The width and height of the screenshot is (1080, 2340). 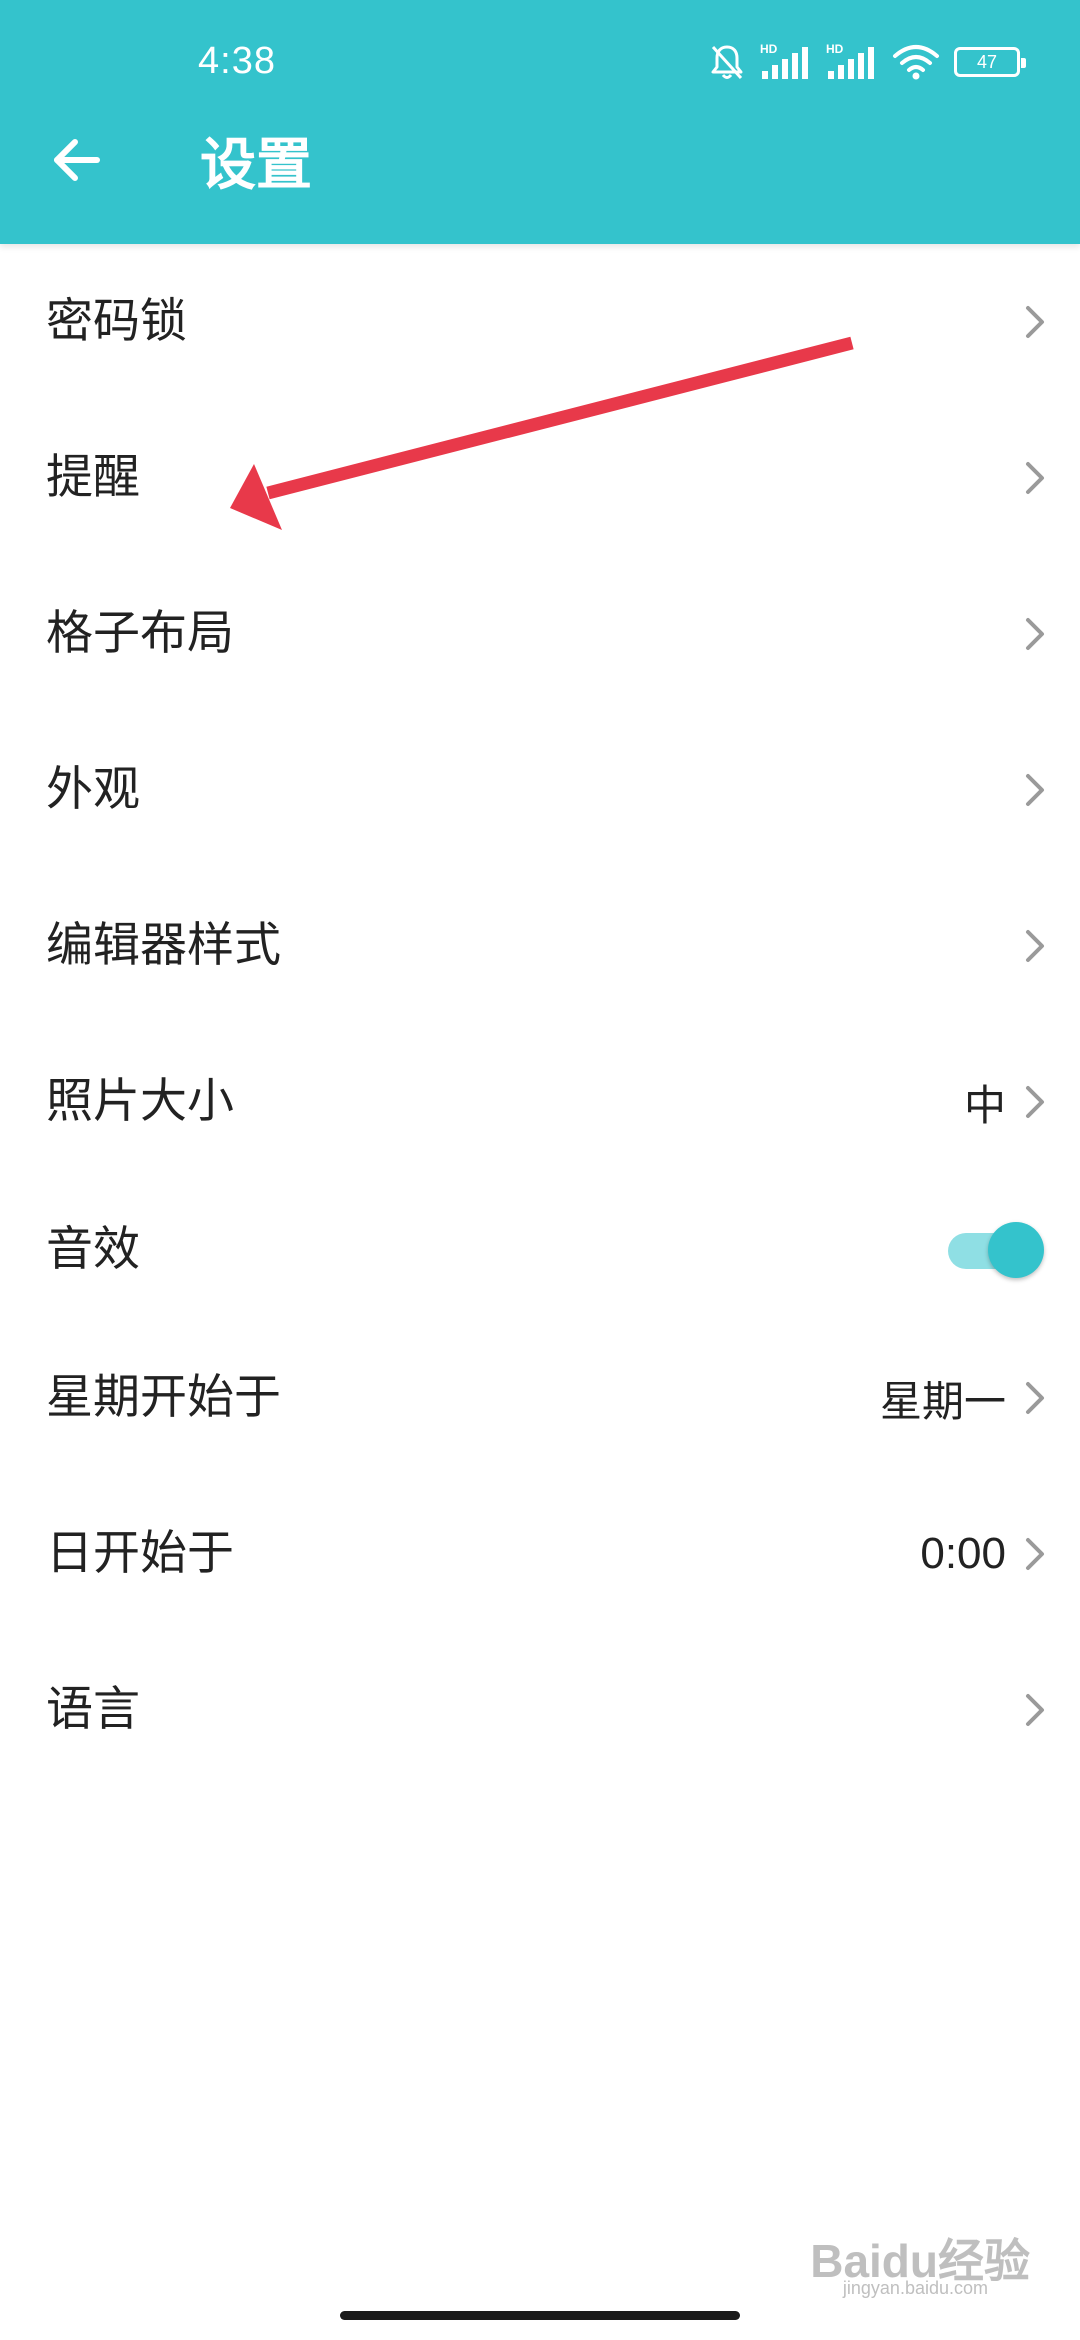 I want to click on setting-label: 提醒, so click(x=93, y=477).